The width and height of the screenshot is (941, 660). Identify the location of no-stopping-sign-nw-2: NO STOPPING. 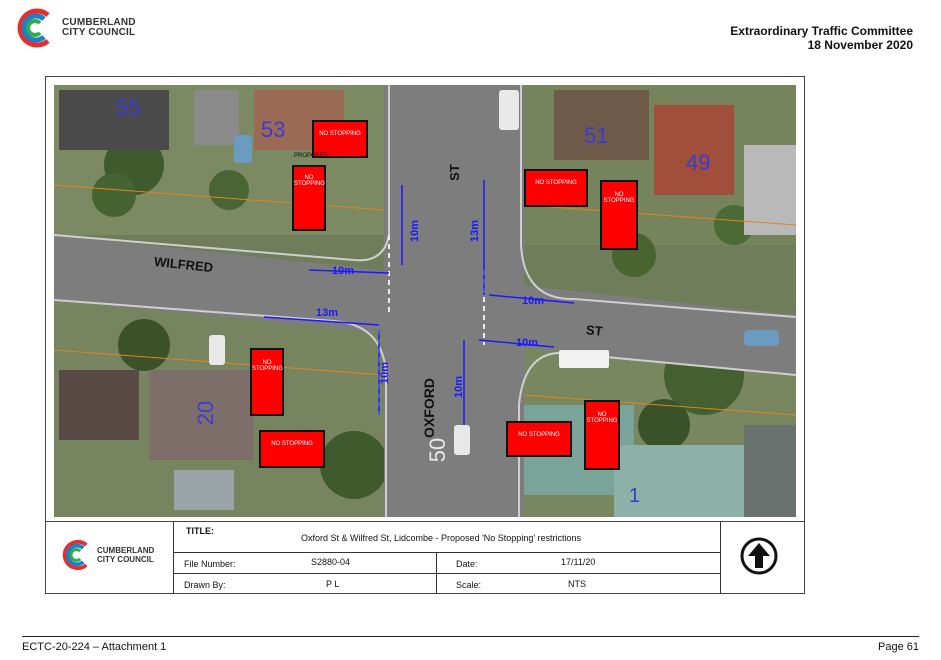
(309, 198).